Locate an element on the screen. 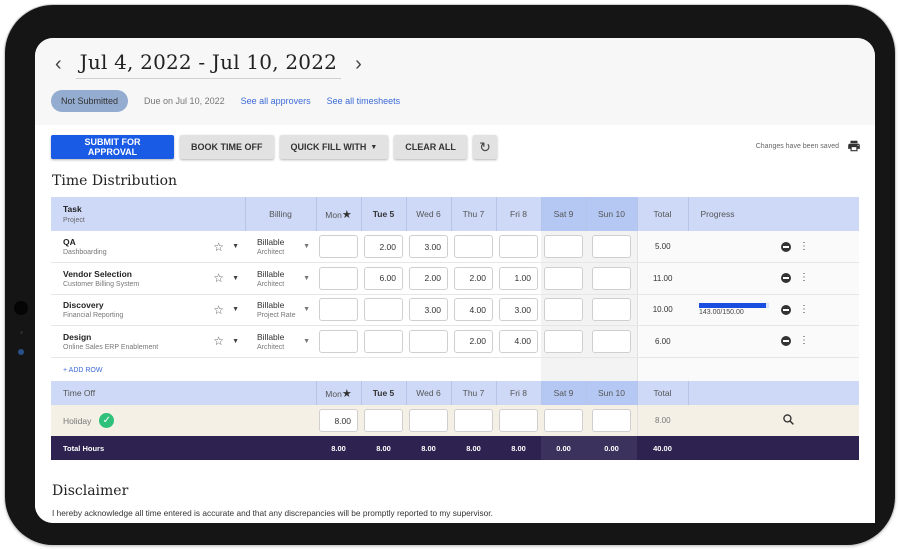  quick-fill-button: QUICK FILL WITH ▼ is located at coordinates (334, 147).